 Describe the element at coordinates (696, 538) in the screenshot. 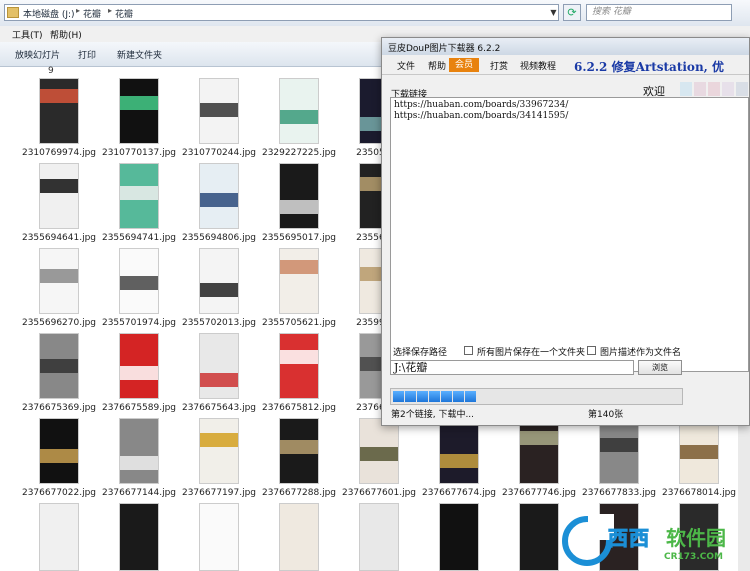

I see `watermark-text: 软件园` at that location.